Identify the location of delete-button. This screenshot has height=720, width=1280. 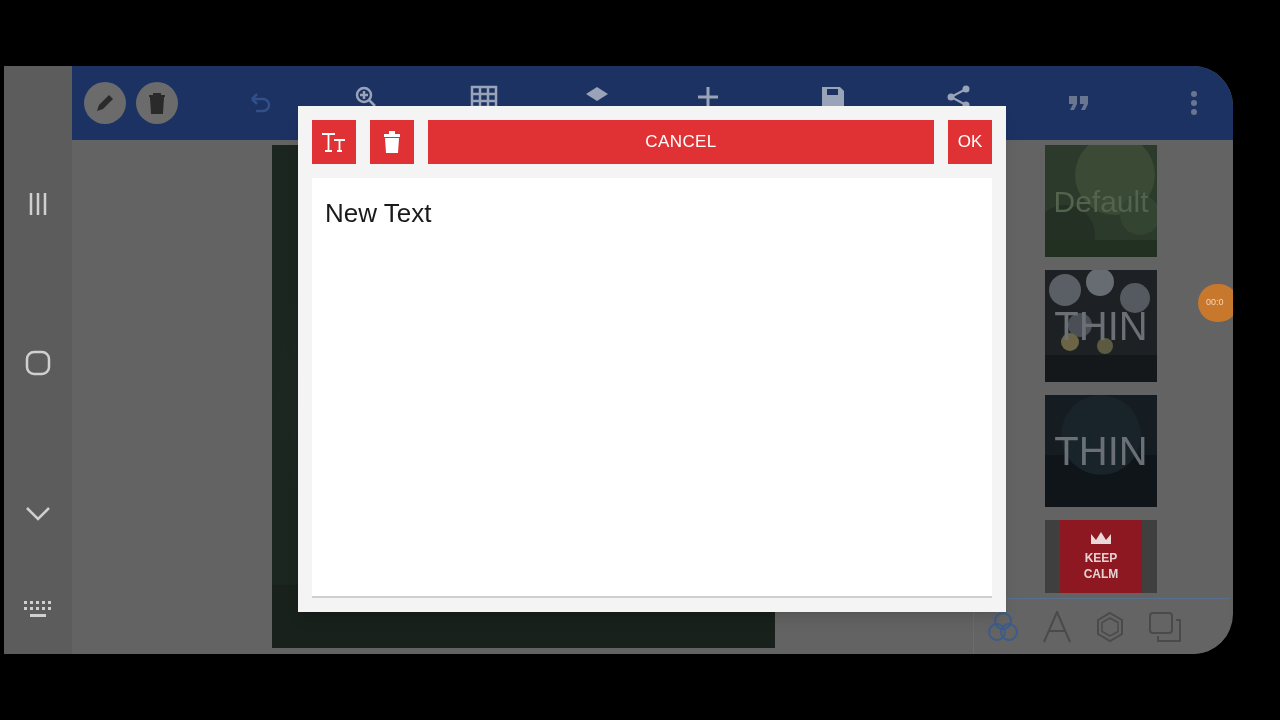
(157, 103).